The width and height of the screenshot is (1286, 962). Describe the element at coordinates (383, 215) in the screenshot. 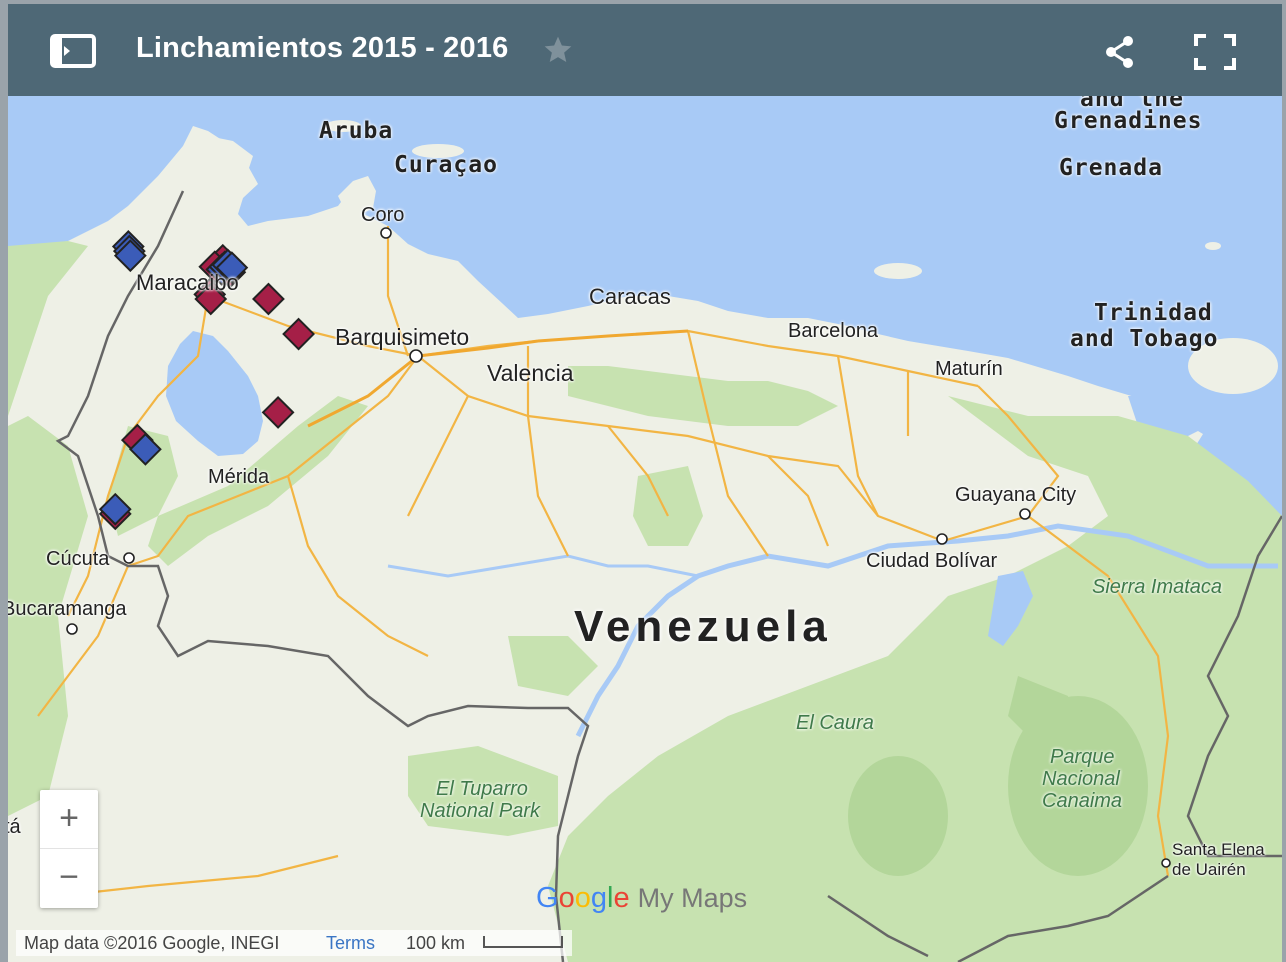

I see `label-coro: Coro` at that location.